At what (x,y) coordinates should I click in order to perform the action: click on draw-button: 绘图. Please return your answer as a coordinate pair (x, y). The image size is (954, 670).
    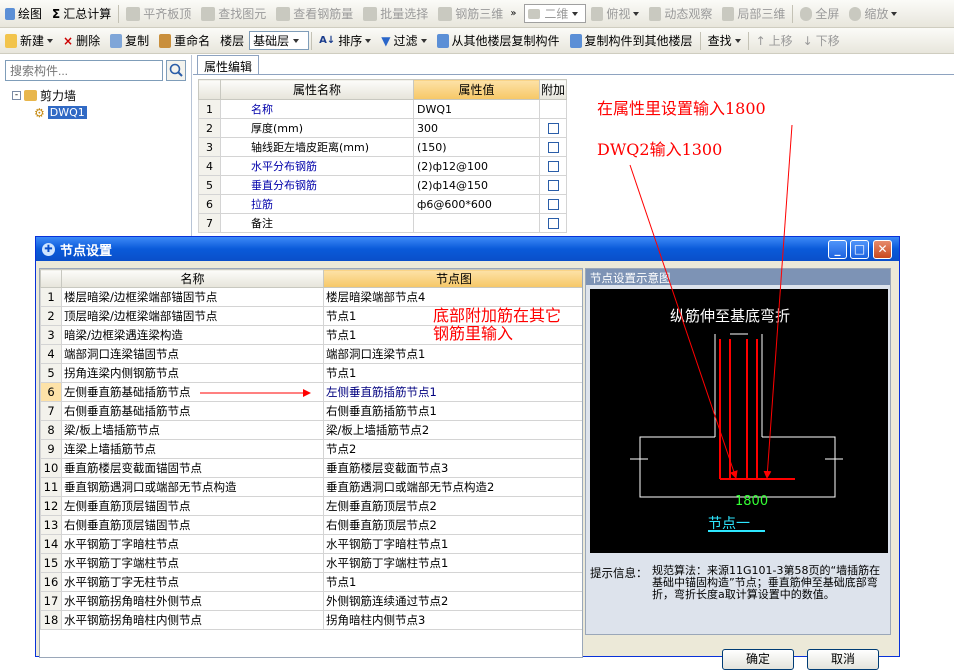
    Looking at the image, I should click on (23, 14).